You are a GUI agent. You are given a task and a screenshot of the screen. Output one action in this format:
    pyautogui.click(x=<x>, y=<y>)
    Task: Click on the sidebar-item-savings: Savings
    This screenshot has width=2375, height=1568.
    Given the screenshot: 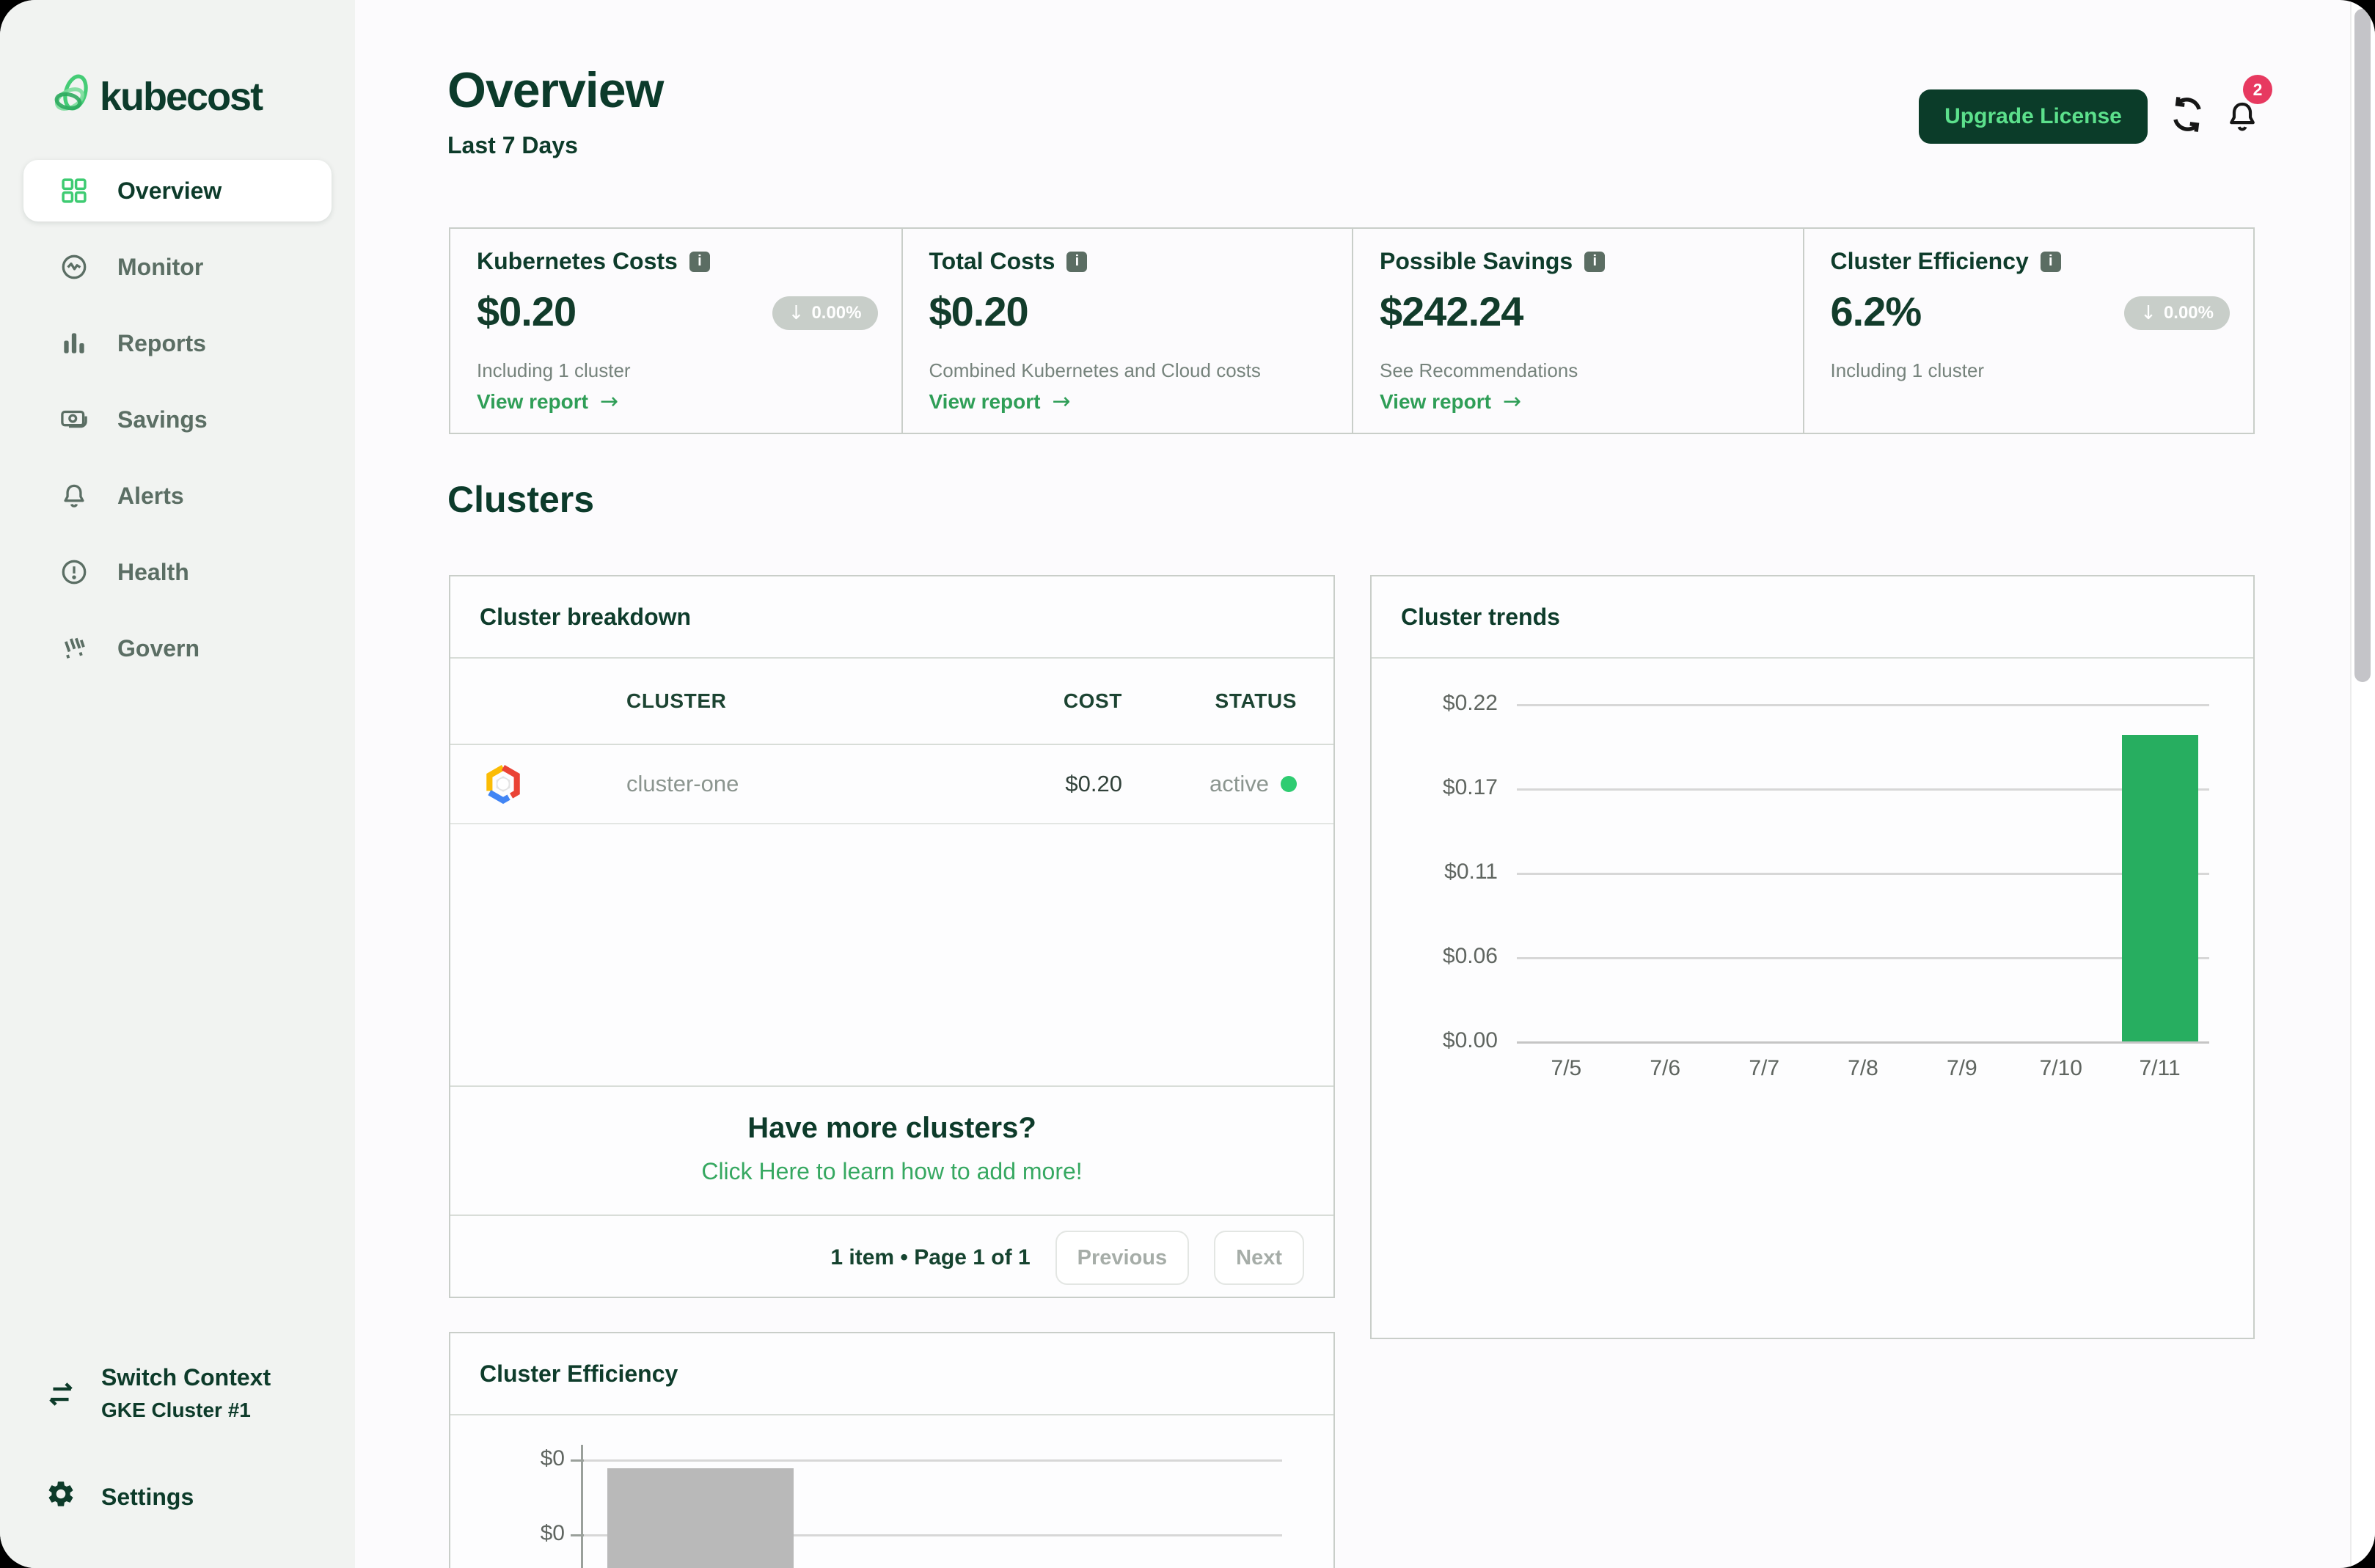 What is the action you would take?
    pyautogui.click(x=177, y=419)
    